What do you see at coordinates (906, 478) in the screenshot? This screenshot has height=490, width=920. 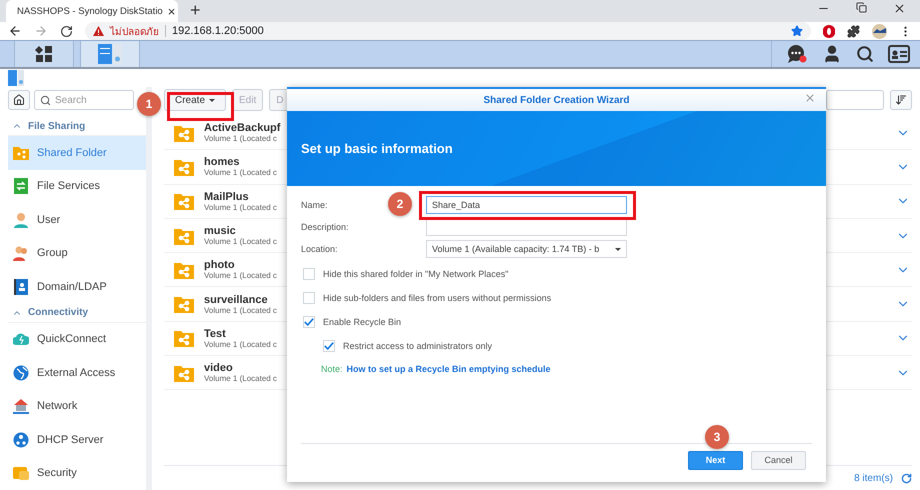 I see `refresh-icon` at bounding box center [906, 478].